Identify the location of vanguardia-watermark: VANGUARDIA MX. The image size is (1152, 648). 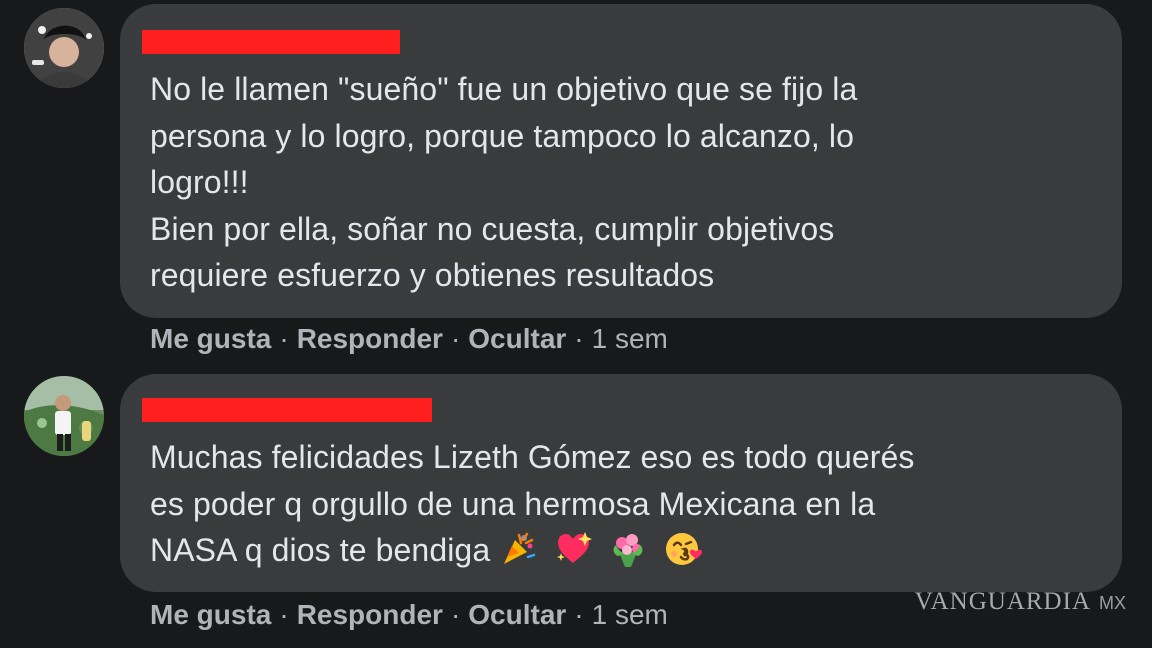
(1020, 602).